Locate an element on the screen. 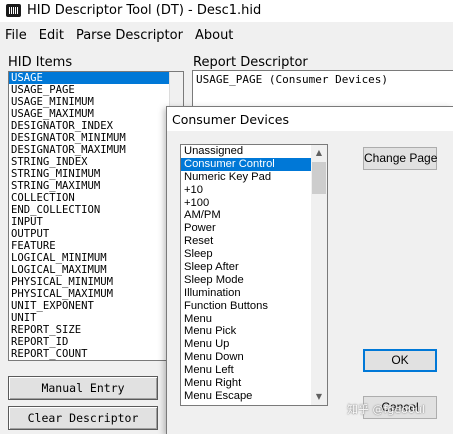  hid-item: REPORT_SIZE is located at coordinates (96, 330).